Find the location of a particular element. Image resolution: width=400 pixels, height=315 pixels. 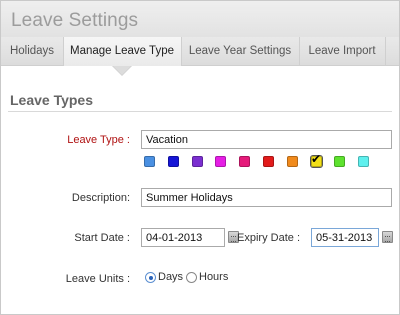

expiry-date-label: Expiry Date : is located at coordinates (268, 238).